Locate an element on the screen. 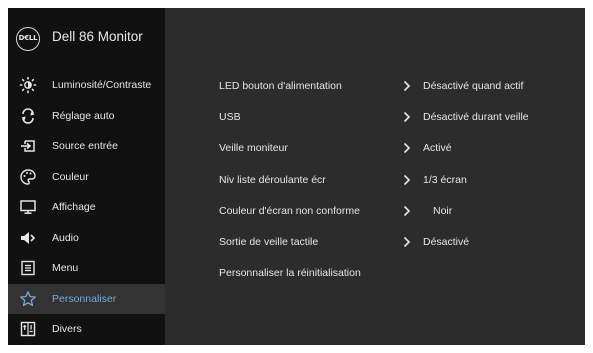 The image size is (593, 353). sidebar-item-personalize: Personnaliser is located at coordinates (86, 298).